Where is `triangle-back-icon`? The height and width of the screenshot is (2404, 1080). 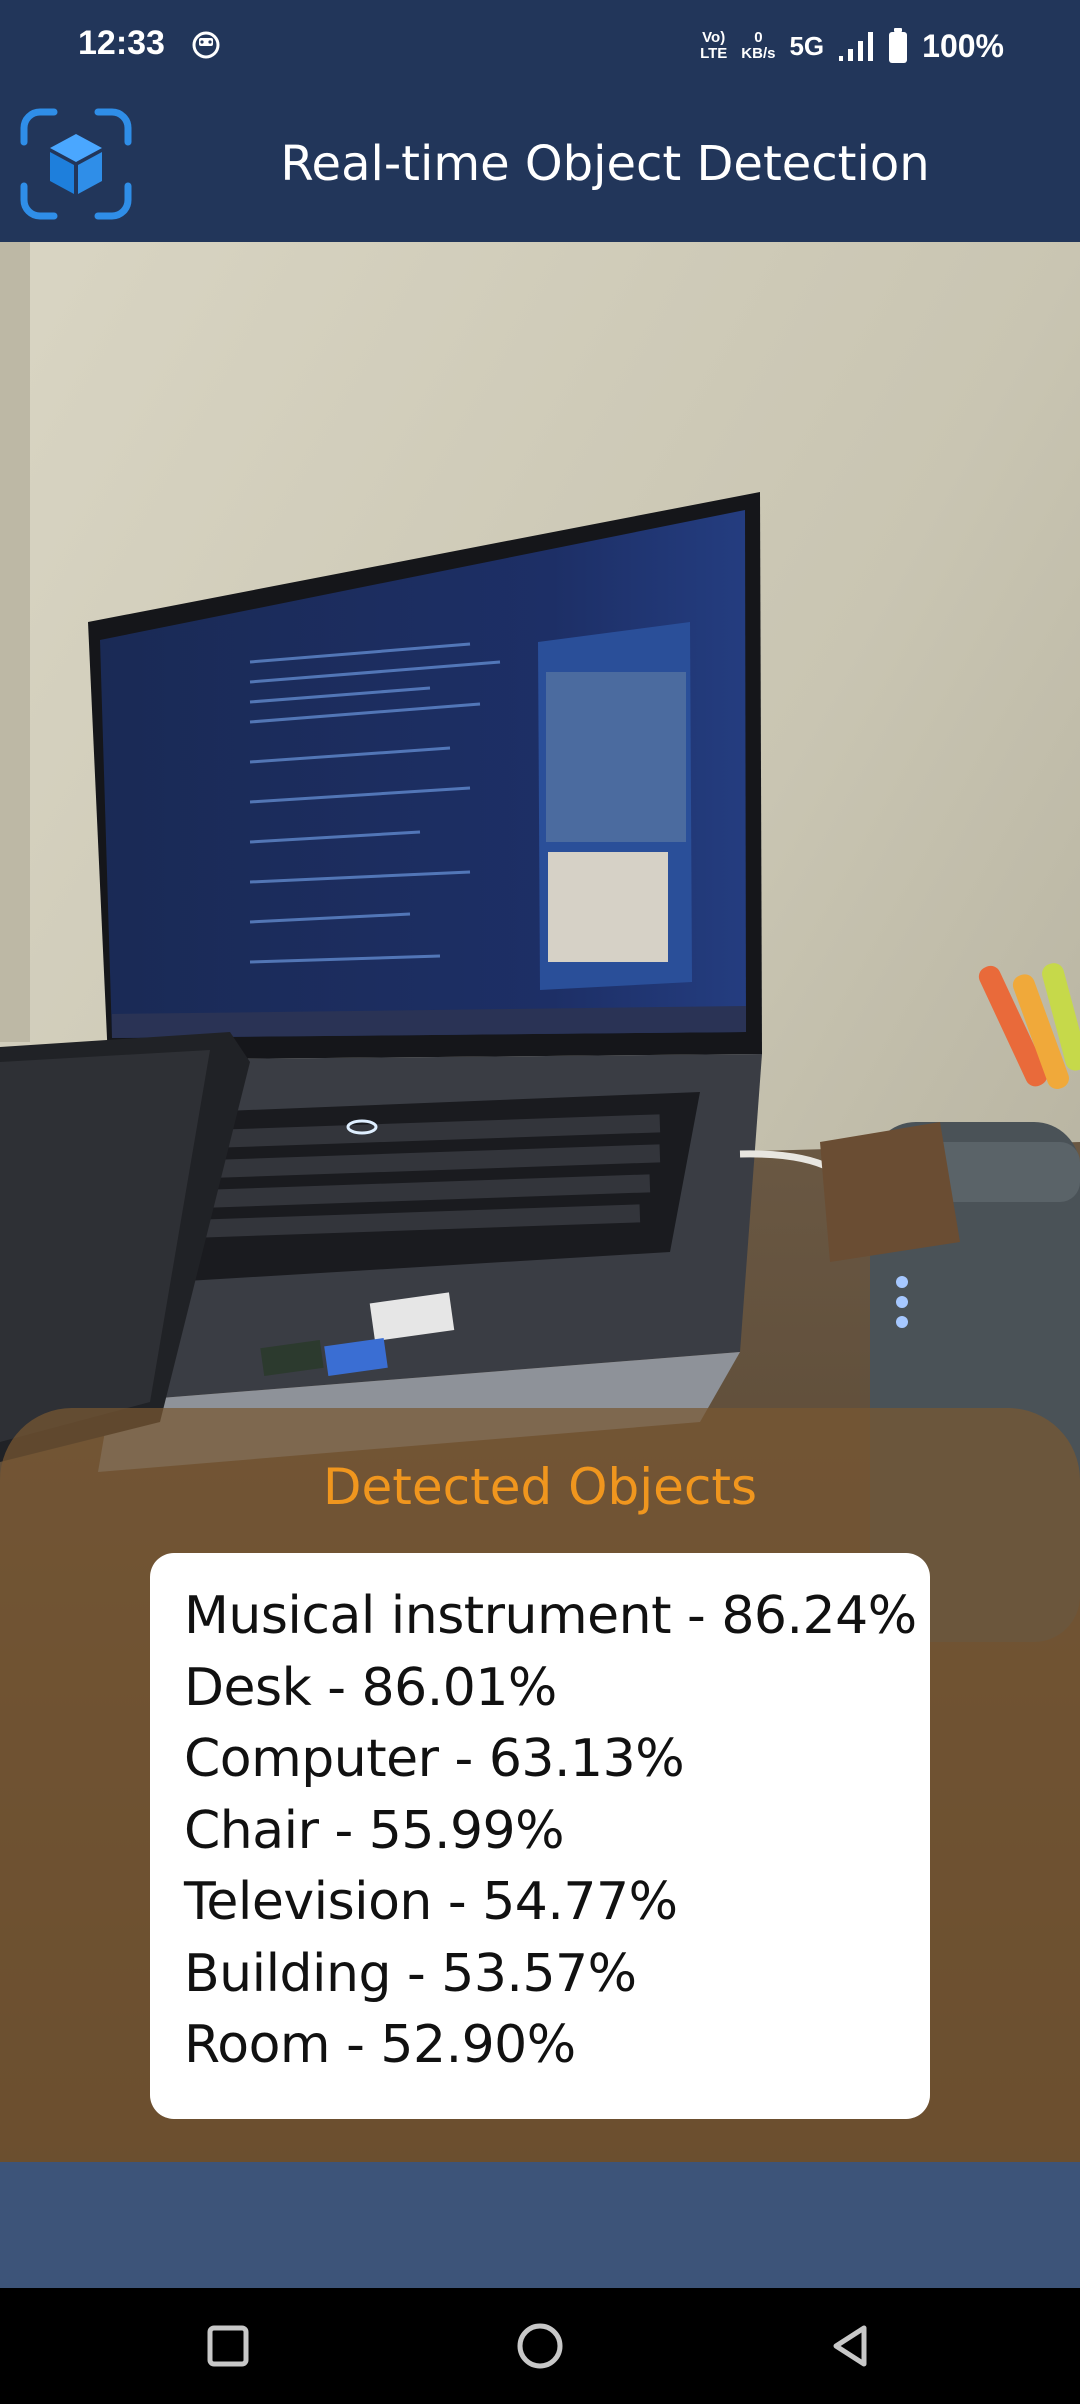
triangle-back-icon is located at coordinates (852, 2346).